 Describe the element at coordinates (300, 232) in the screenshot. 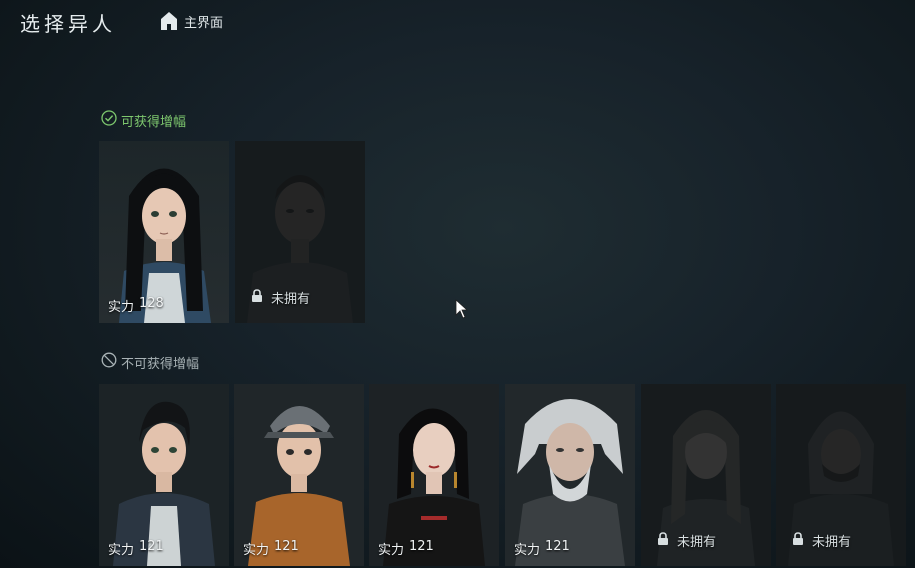

I see `character-card-available-2: 未拥有` at that location.